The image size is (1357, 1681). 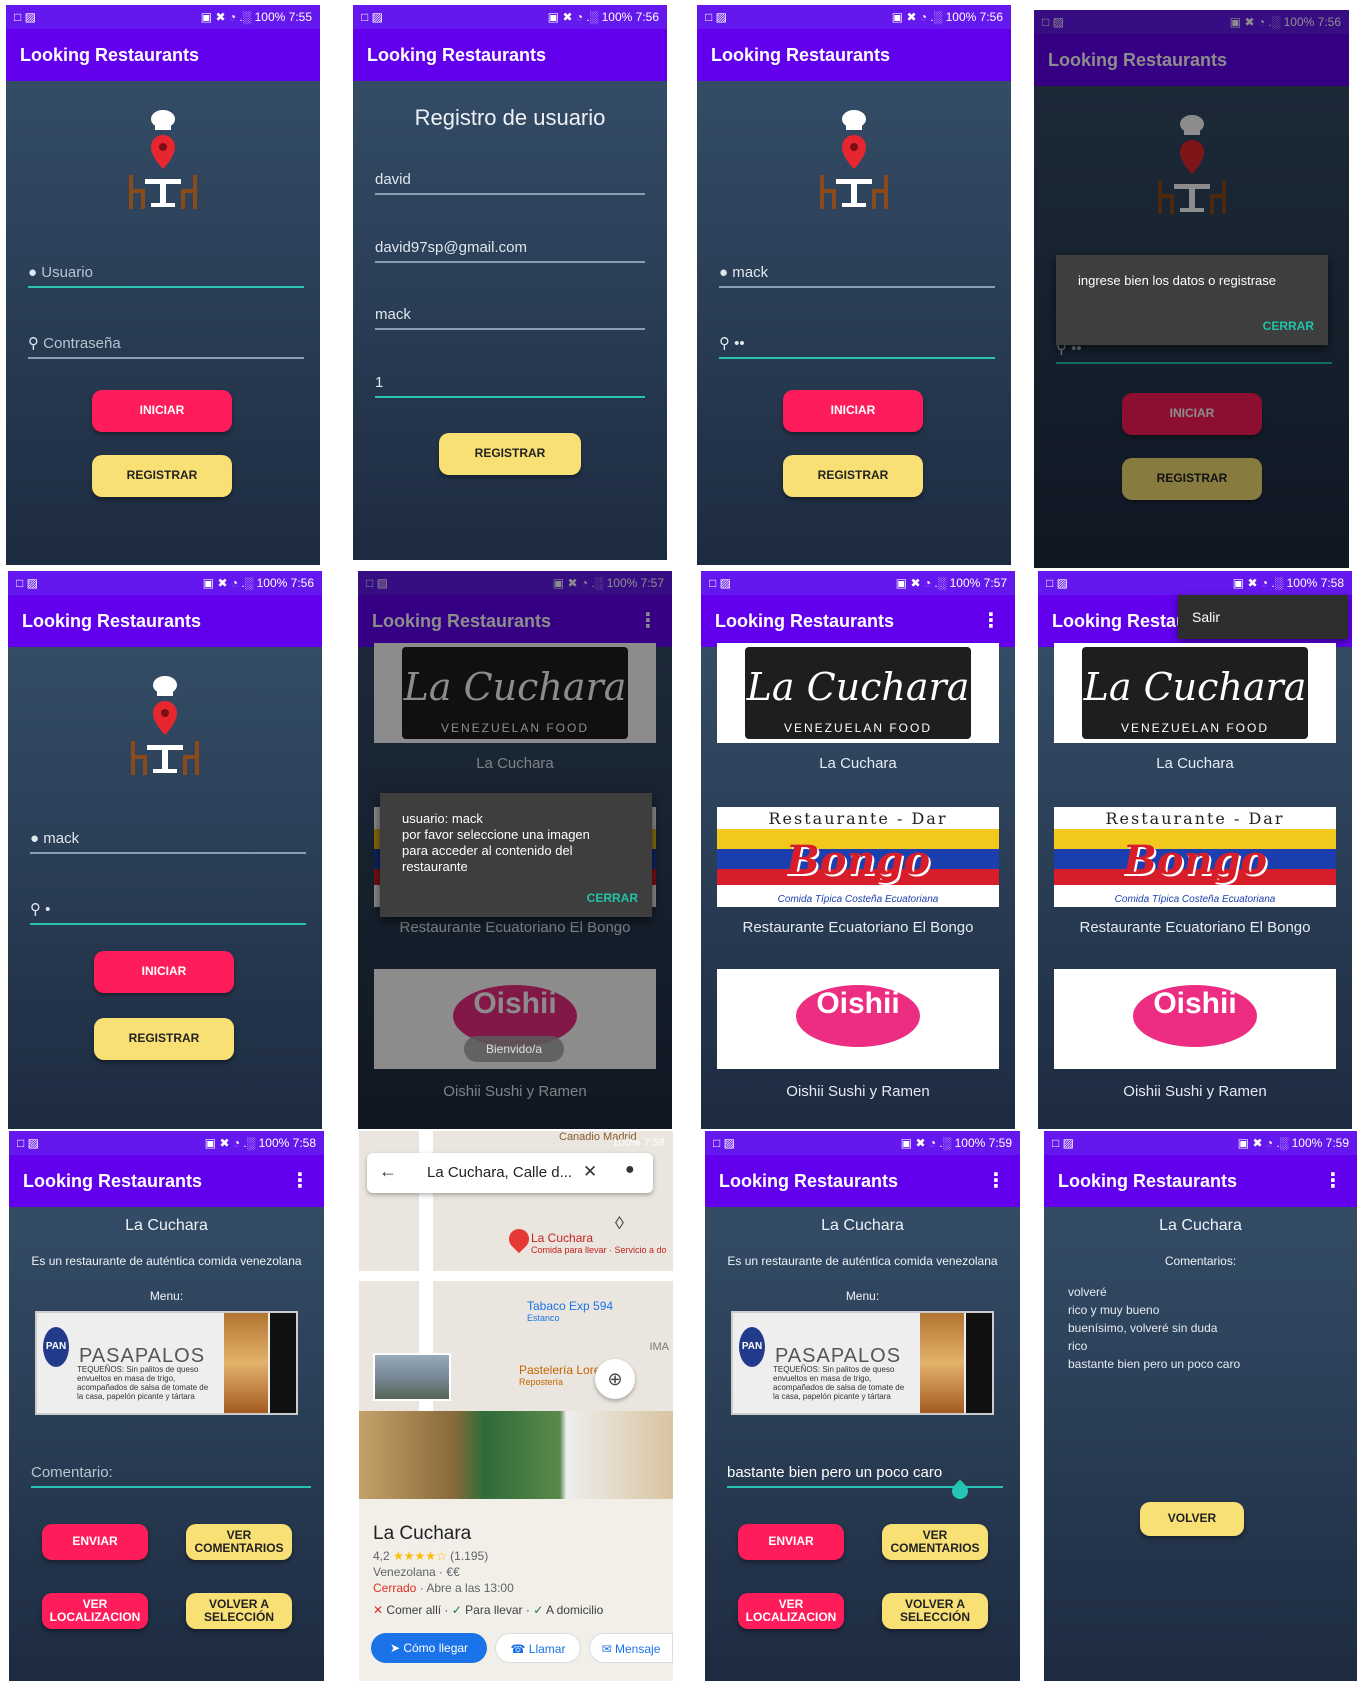 I want to click on restaurant-name: Oishii Sushi y Ramen, so click(x=1195, y=1091).